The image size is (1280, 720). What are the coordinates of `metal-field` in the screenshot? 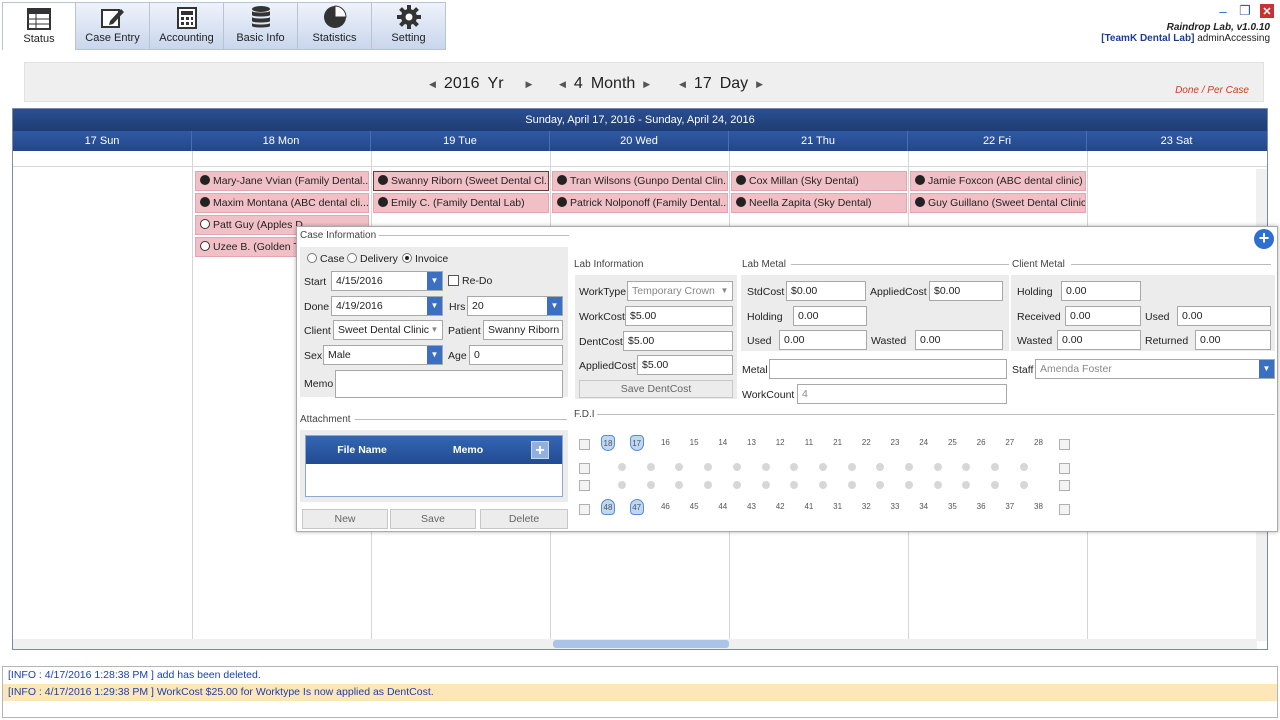 It's located at (888, 369).